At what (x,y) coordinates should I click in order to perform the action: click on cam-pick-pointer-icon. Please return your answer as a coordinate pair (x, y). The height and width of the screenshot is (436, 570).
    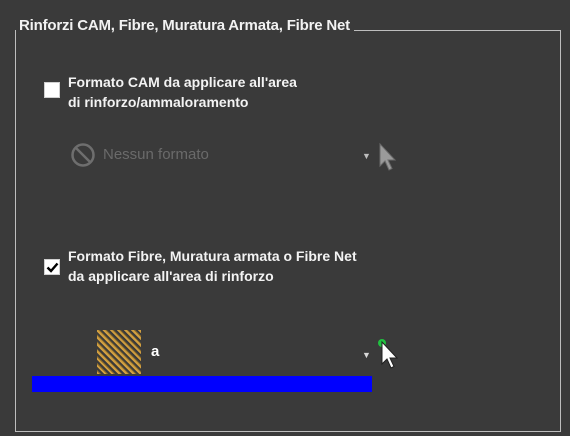
    Looking at the image, I should click on (387, 157).